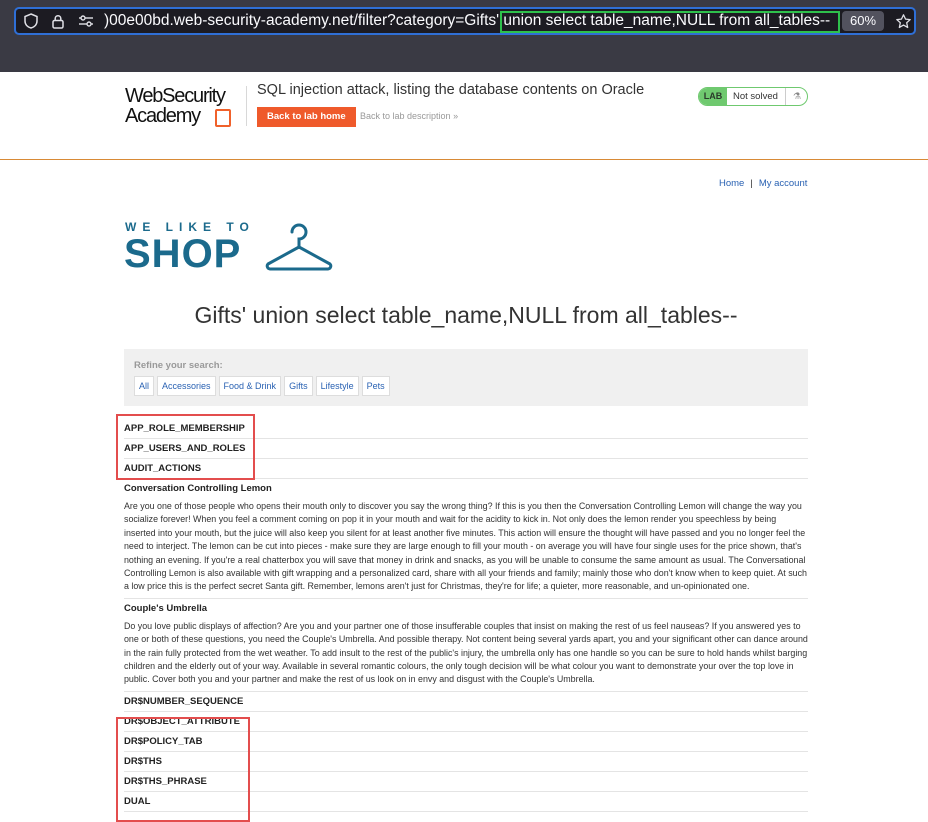 This screenshot has height=822, width=928. Describe the element at coordinates (250, 386) in the screenshot. I see `category-food-drink: Food & Drink` at that location.